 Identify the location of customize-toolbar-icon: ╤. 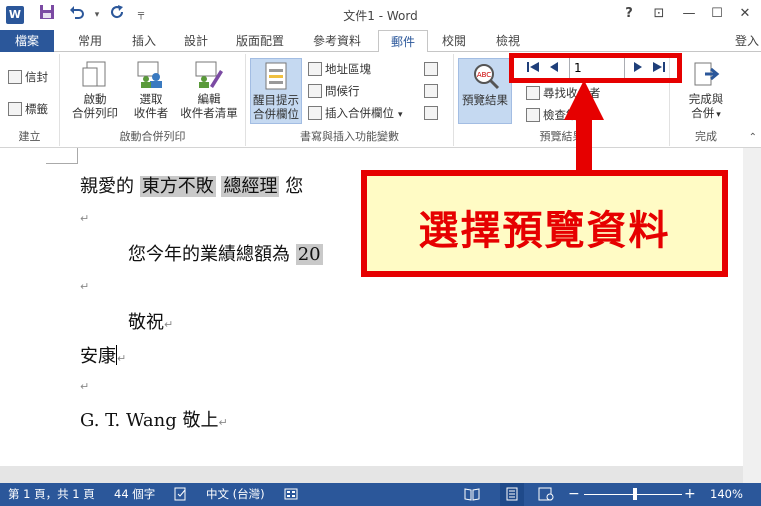
(141, 15).